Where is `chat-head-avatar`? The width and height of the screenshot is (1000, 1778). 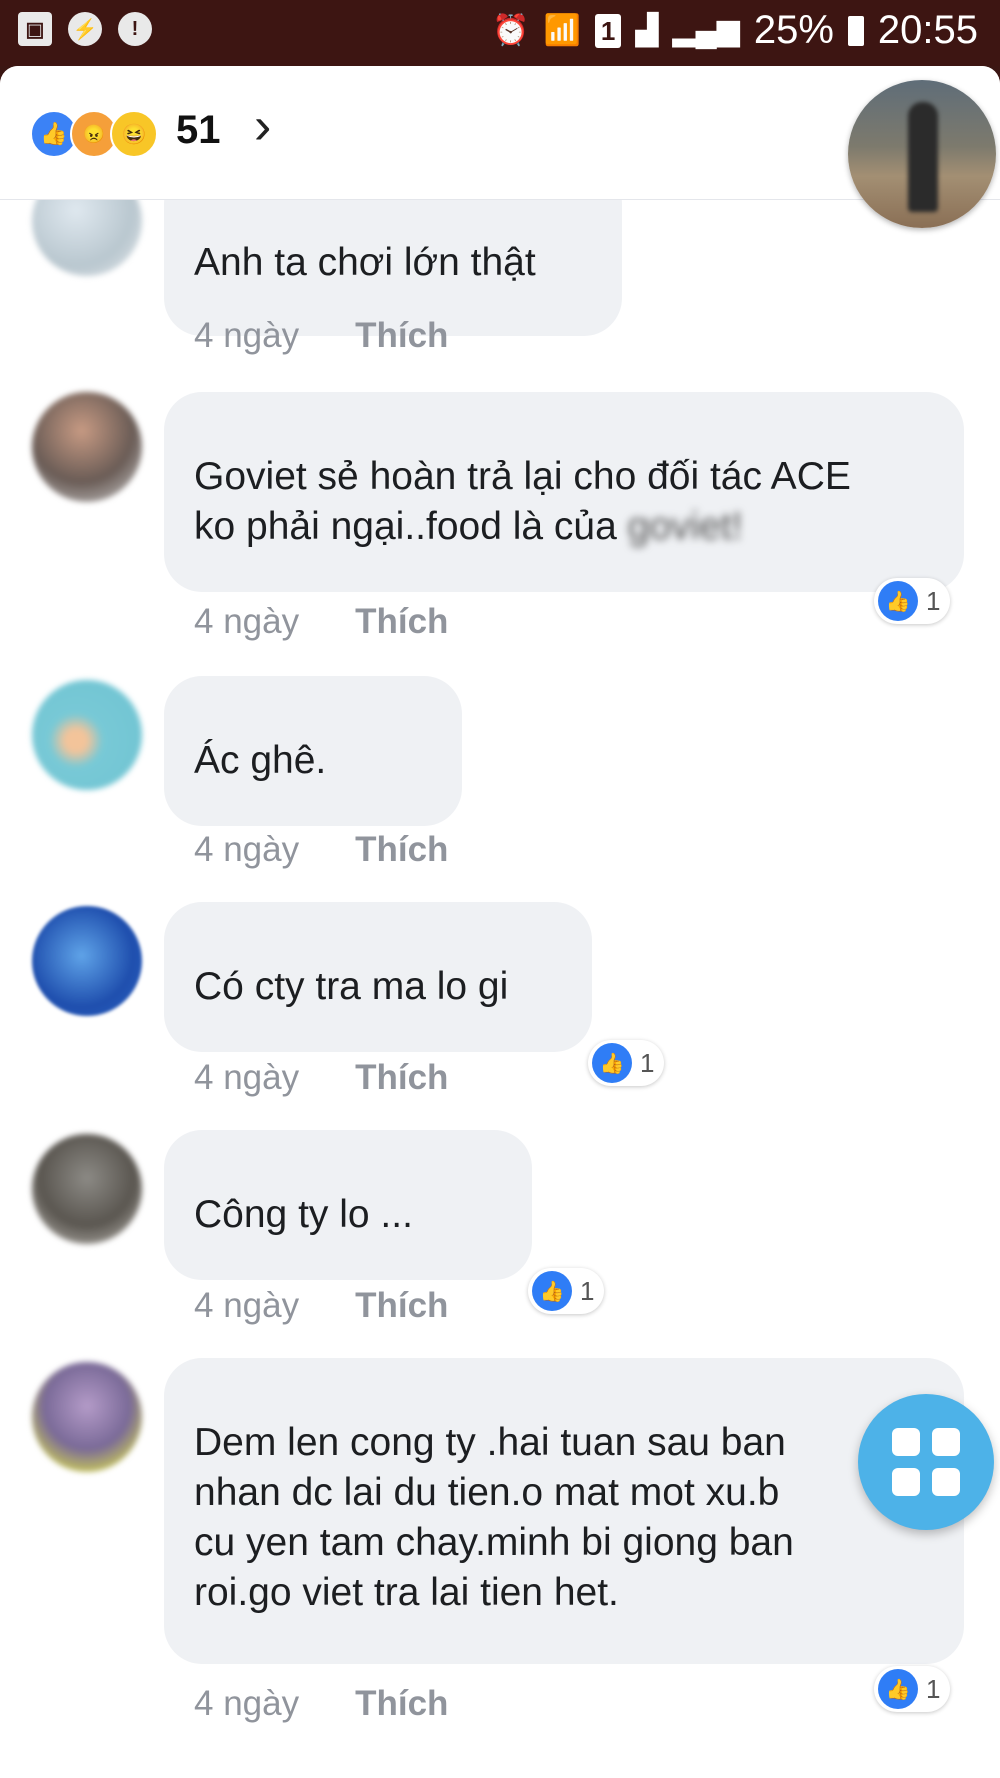
chat-head-avatar is located at coordinates (922, 154).